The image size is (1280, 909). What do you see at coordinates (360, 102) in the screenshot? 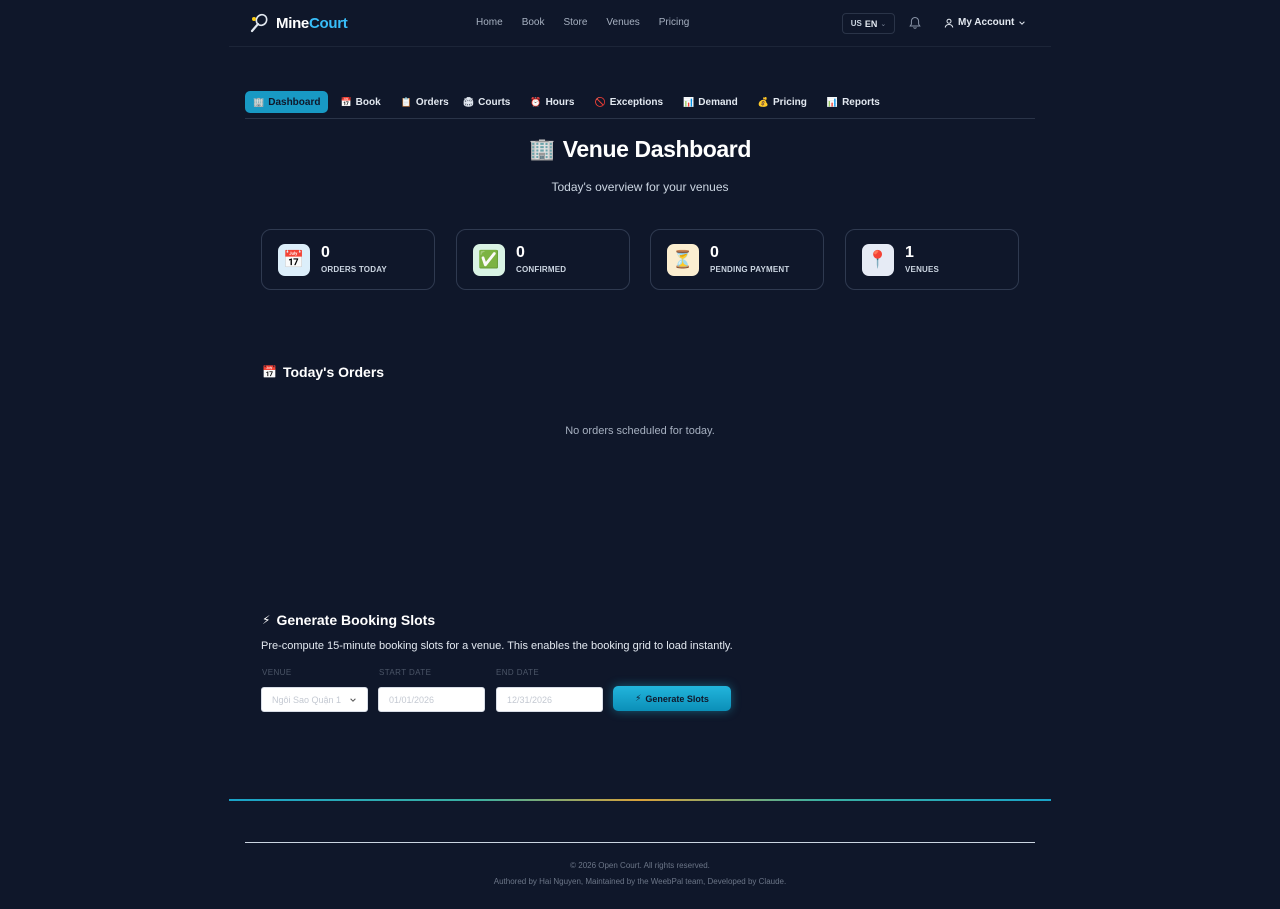
I see `tab-book: 📅 Book` at bounding box center [360, 102].